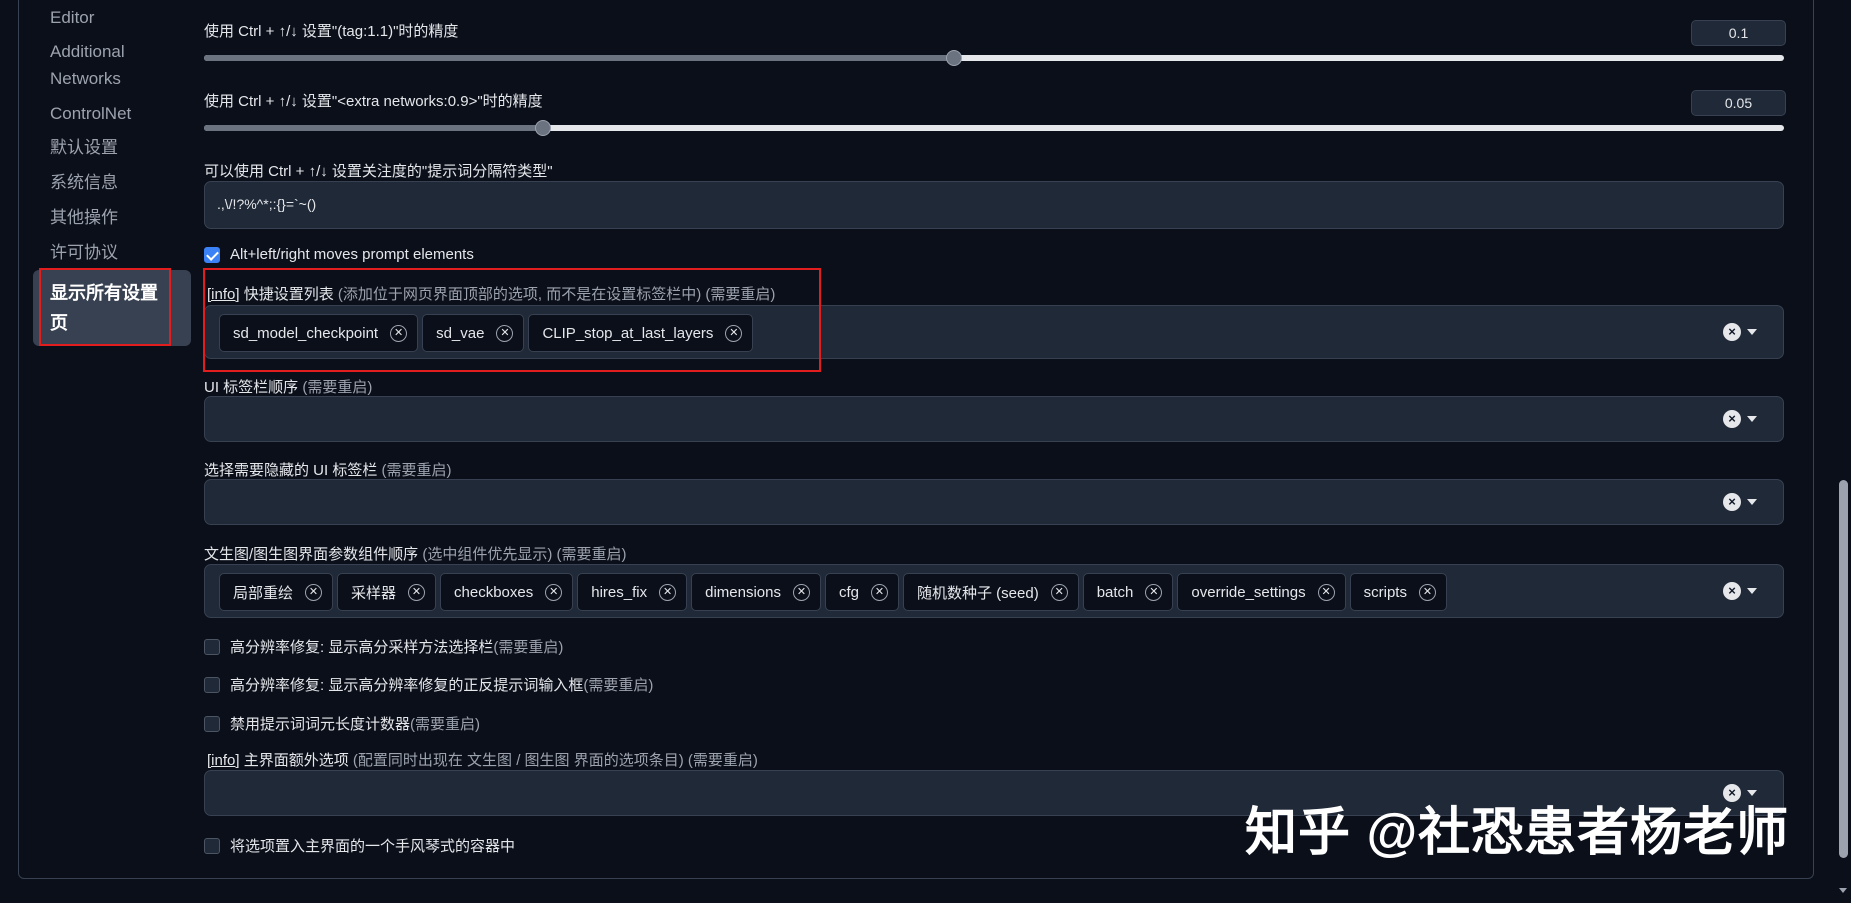  I want to click on tag-label: 随机数种子 (seed), so click(978, 593).